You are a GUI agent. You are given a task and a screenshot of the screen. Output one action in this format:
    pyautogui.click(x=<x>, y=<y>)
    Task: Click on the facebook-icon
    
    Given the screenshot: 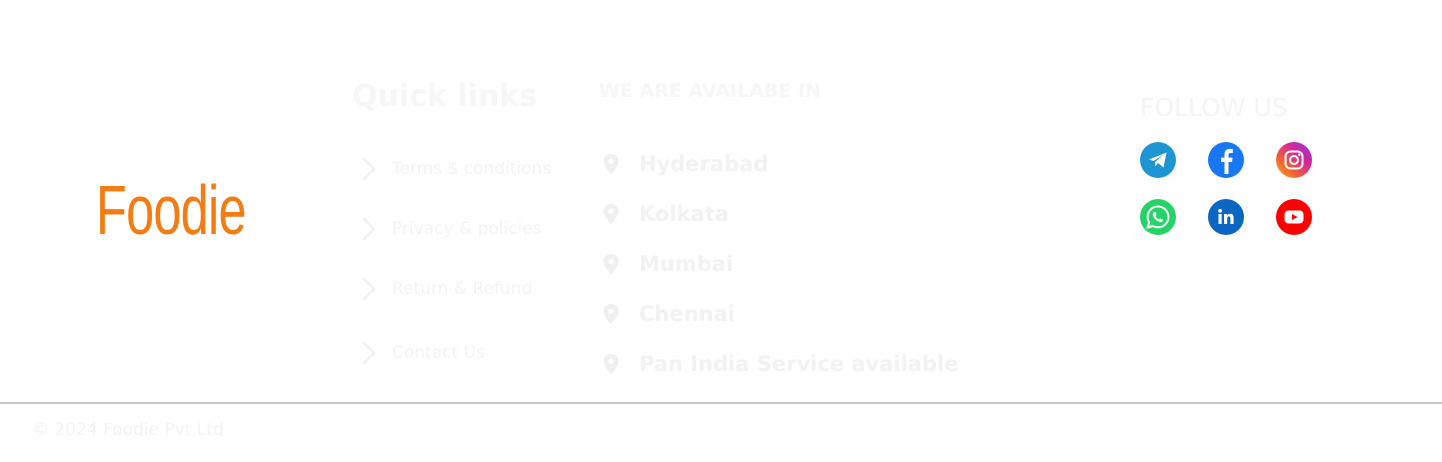 What is the action you would take?
    pyautogui.click(x=1227, y=161)
    